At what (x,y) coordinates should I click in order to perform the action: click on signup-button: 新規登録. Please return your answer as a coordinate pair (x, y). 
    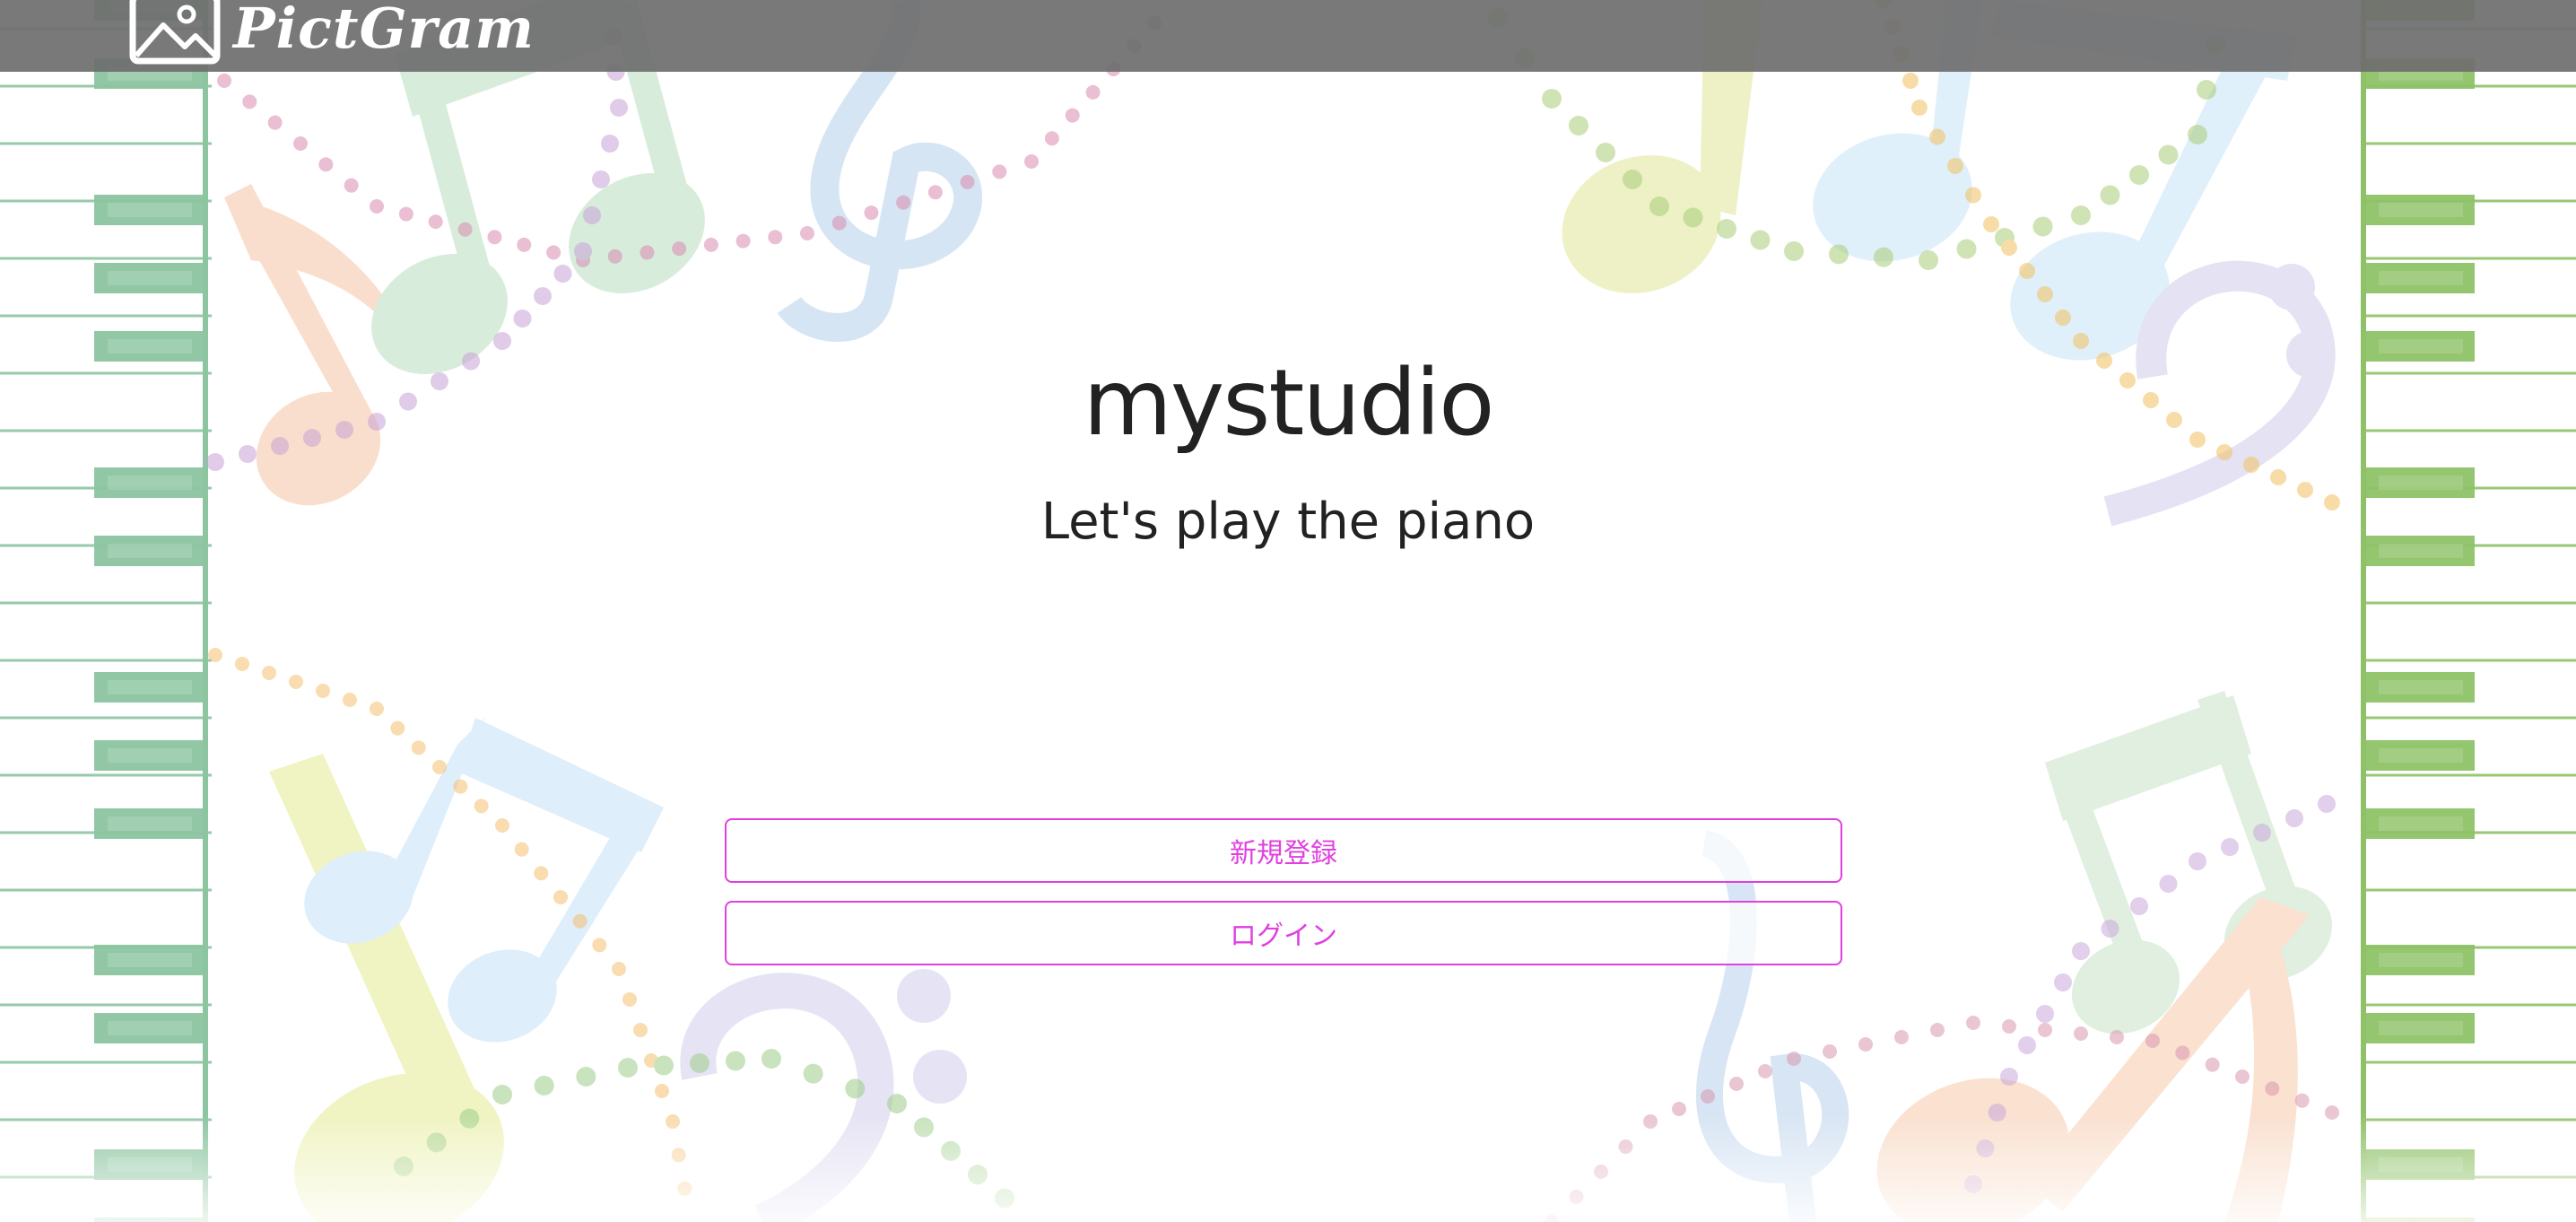
    Looking at the image, I should click on (1283, 850).